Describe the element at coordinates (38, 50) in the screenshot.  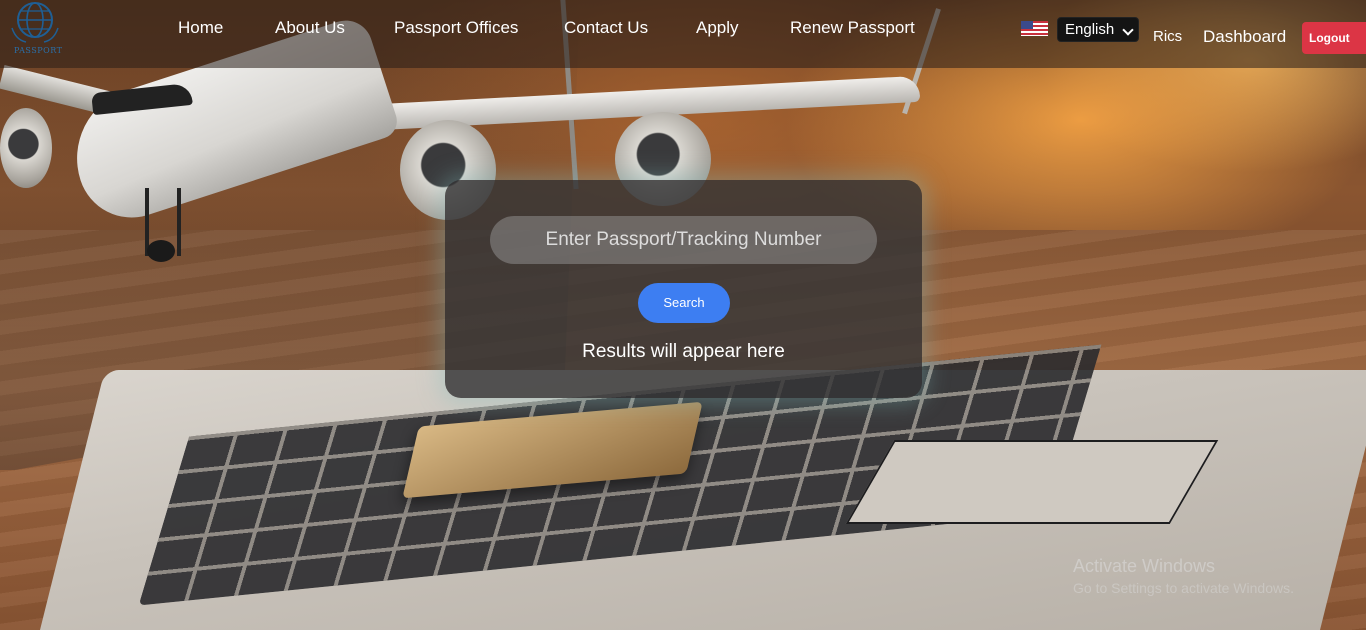
I see `logo-text: PASSPORT` at that location.